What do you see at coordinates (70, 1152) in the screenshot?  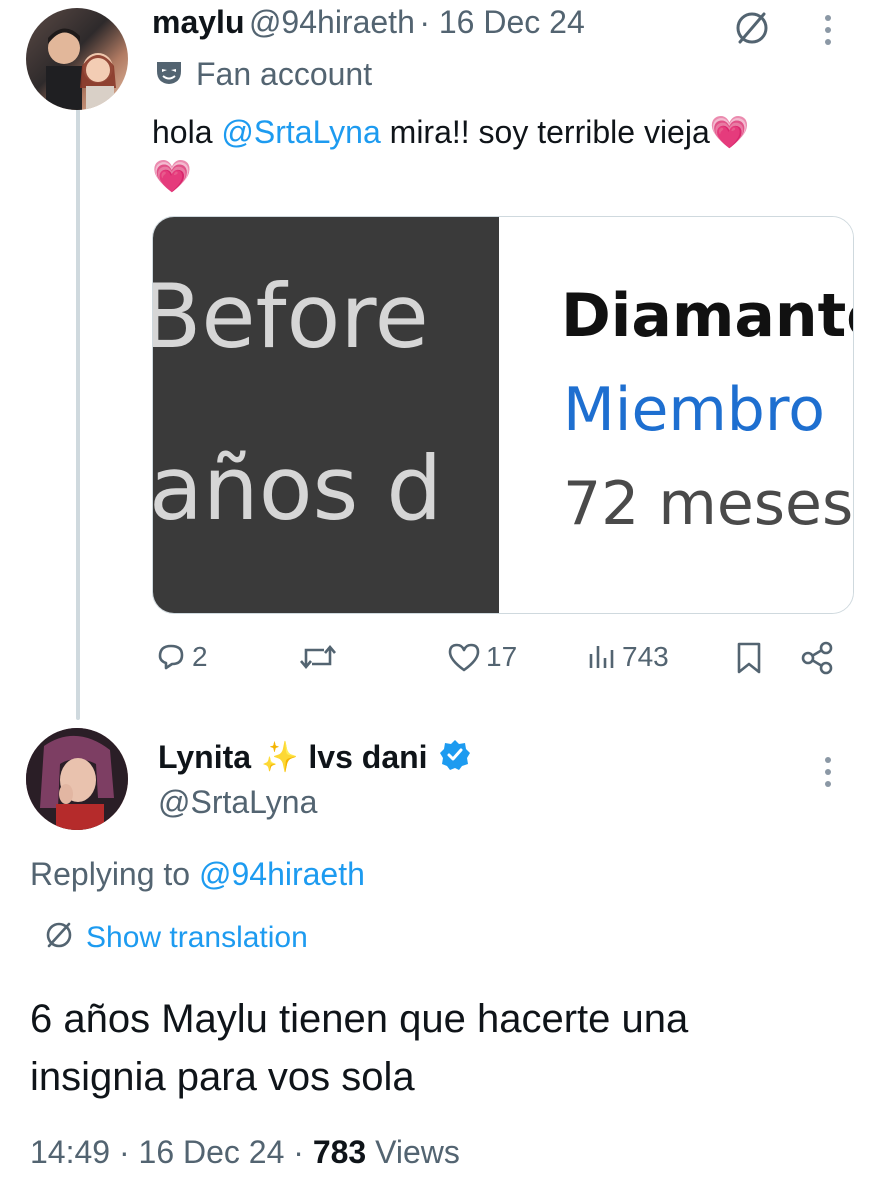 I see `tweet2-time: 14:49` at bounding box center [70, 1152].